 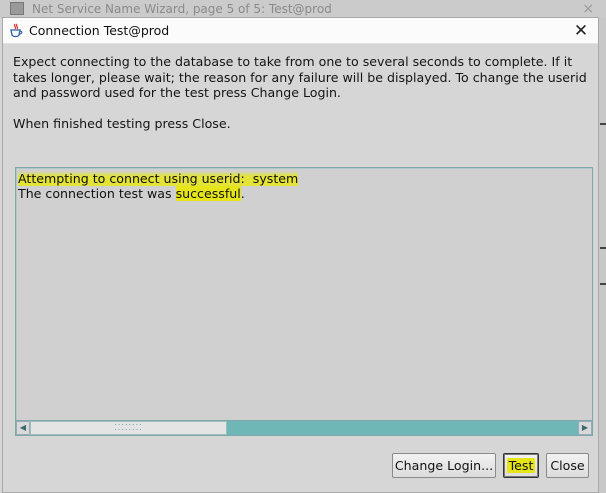 I want to click on output-line-result-suffix: ., so click(x=242, y=193).